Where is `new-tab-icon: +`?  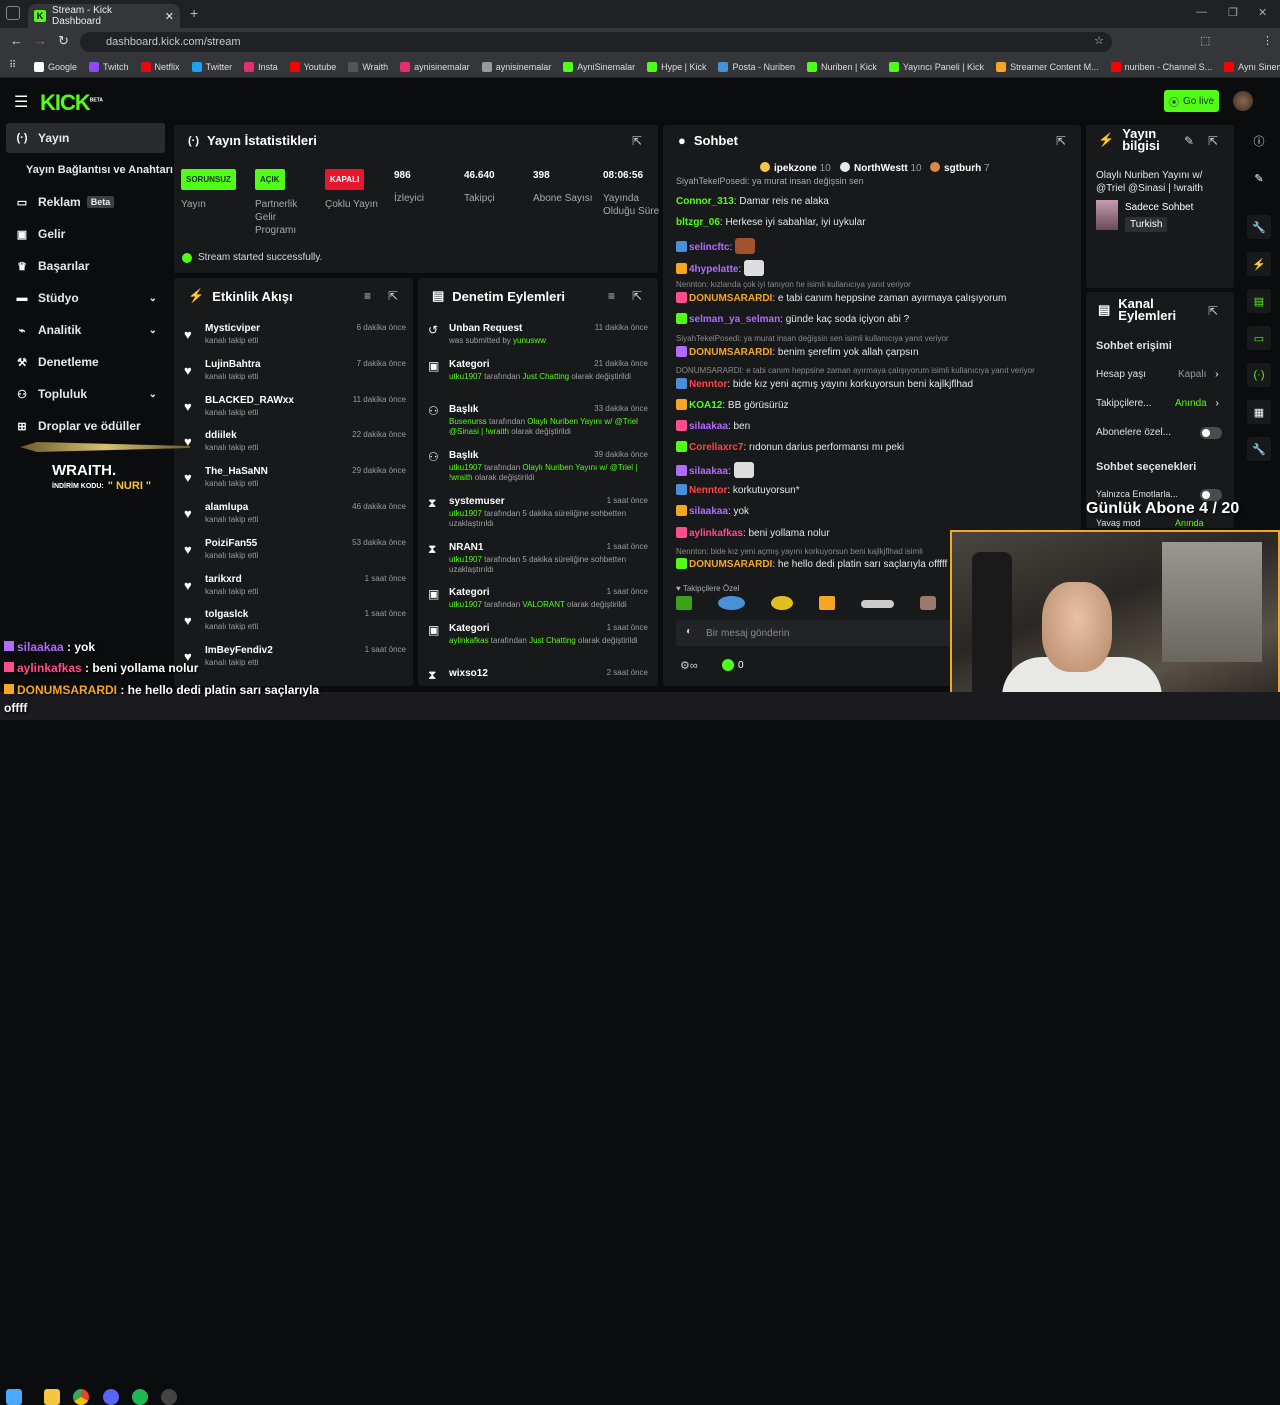
new-tab-icon: + is located at coordinates (194, 13).